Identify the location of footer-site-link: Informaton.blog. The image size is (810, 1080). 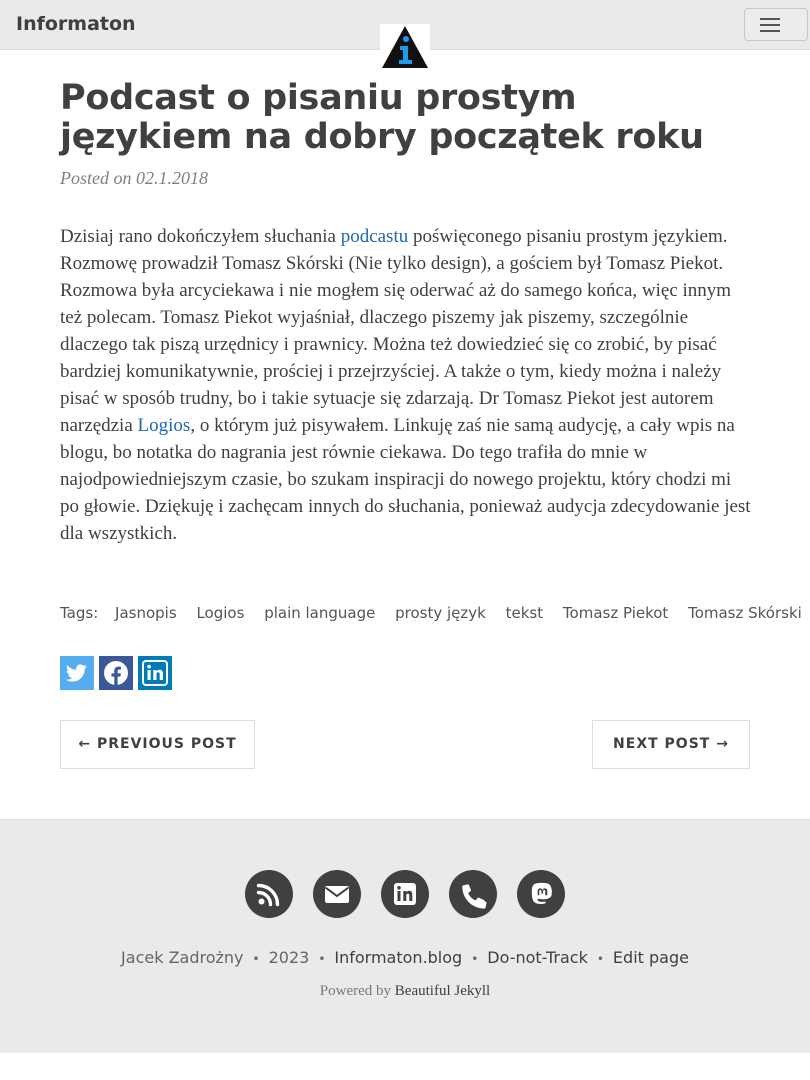
(398, 957).